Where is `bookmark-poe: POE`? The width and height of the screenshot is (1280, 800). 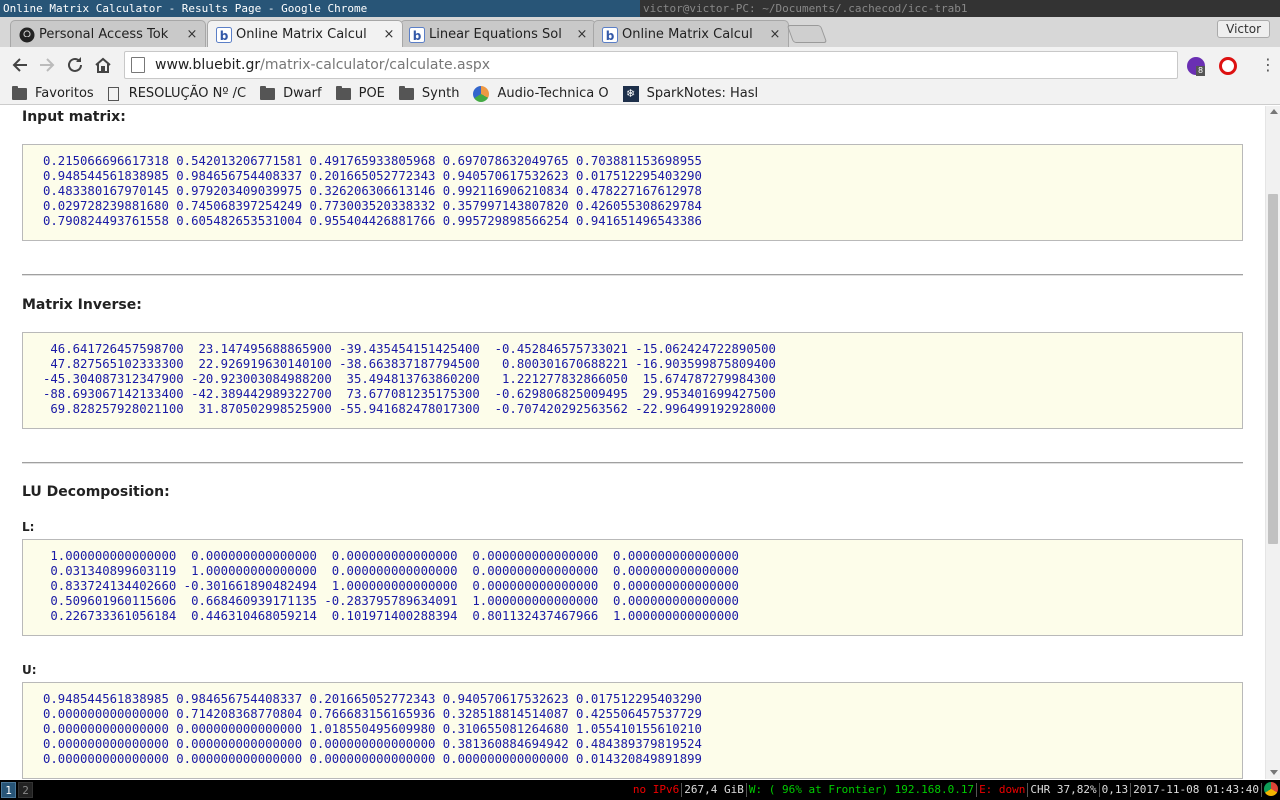
bookmark-poe: POE is located at coordinates (360, 93).